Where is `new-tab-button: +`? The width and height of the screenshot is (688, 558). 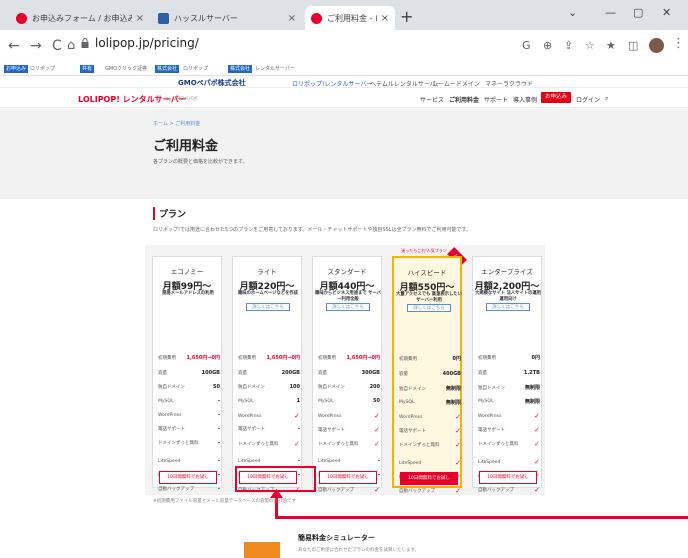
new-tab-button: + is located at coordinates (406, 16).